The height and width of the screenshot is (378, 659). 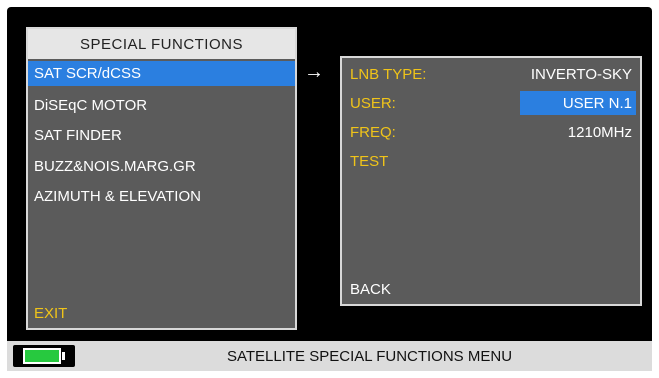 I want to click on test-row: TEST, so click(x=491, y=161).